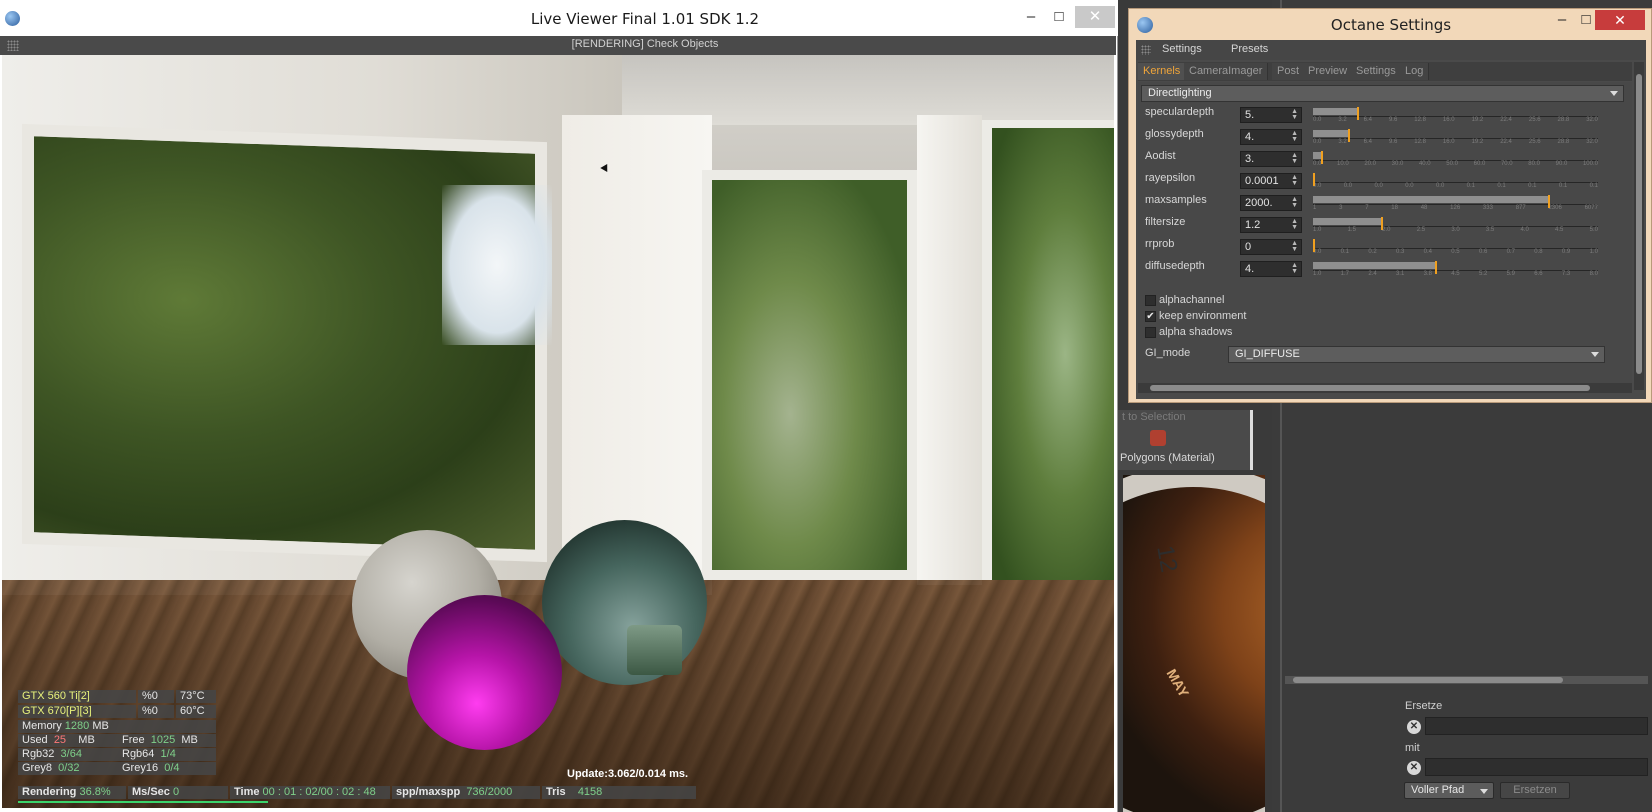 The height and width of the screenshot is (812, 1652). Describe the element at coordinates (1416, 354) in the screenshot. I see `gi-mode-dropdown: GI_DIFFUSE` at that location.